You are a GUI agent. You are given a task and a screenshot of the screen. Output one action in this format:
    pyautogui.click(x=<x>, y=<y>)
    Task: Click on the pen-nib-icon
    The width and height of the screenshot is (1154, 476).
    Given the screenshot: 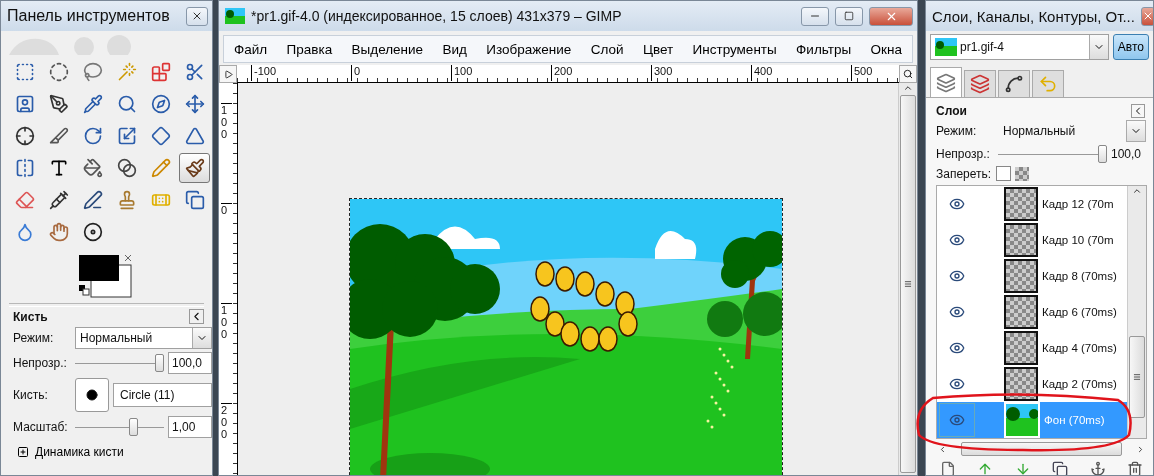 What is the action you would take?
    pyautogui.click(x=58, y=104)
    